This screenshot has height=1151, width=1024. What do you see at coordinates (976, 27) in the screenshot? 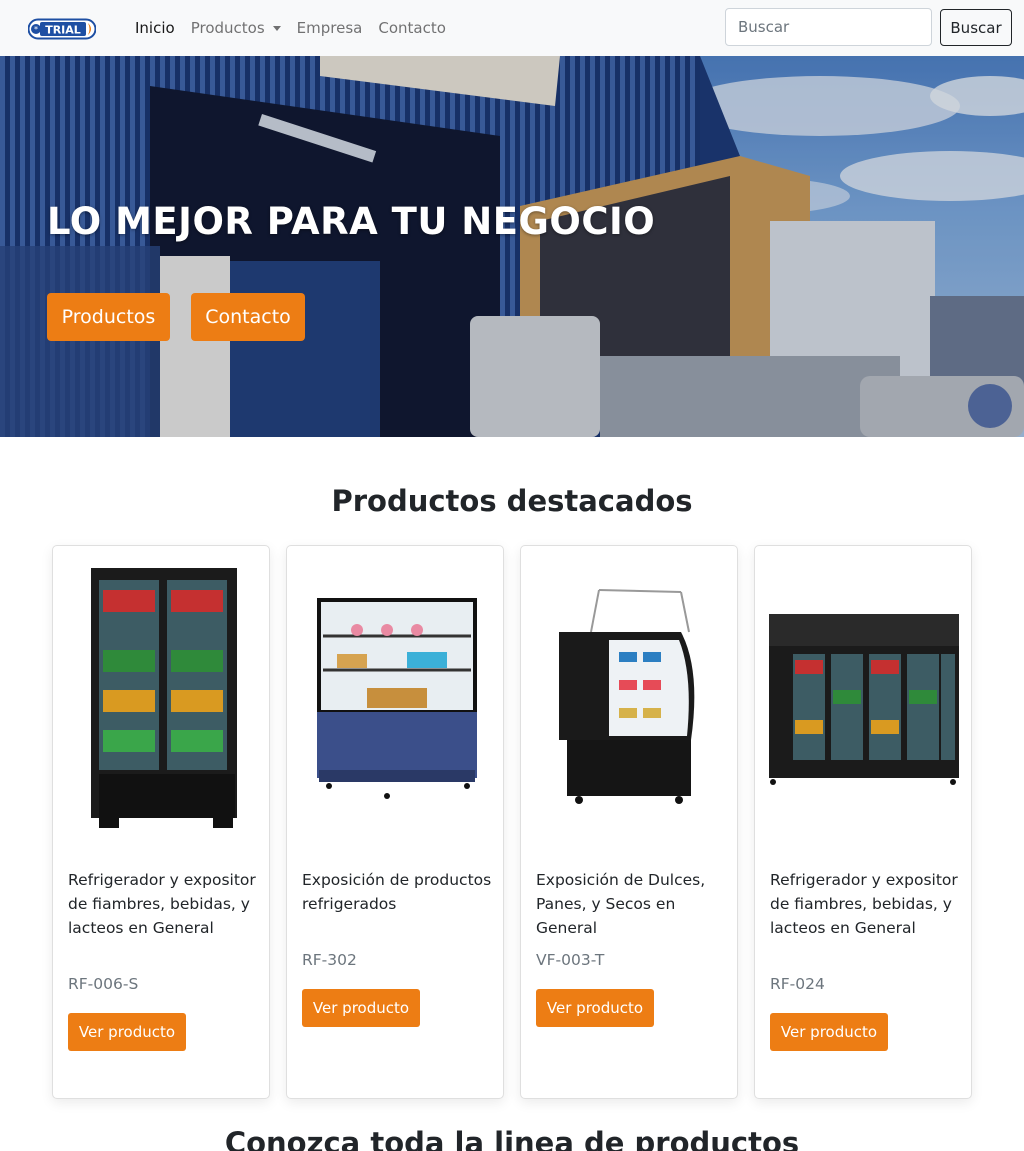
I see `search-button: Buscar` at bounding box center [976, 27].